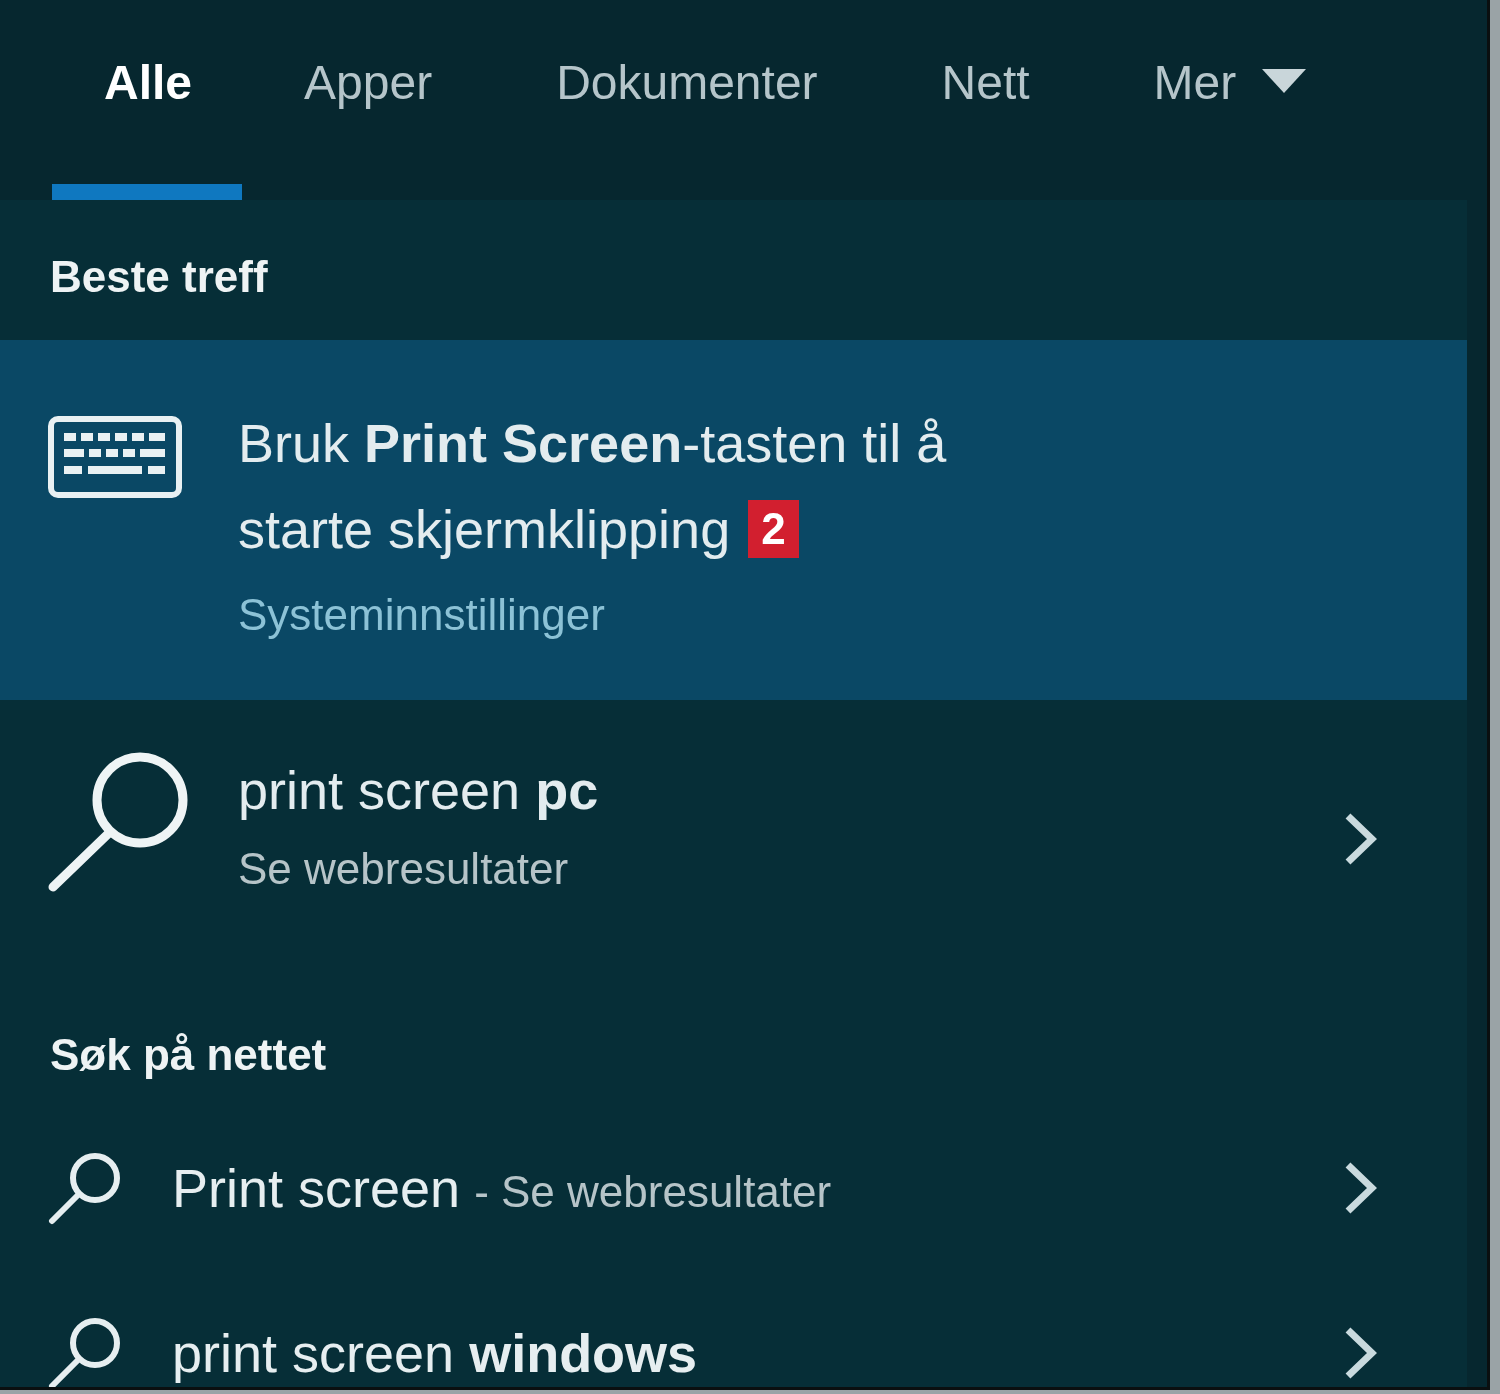 The height and width of the screenshot is (1394, 1500). What do you see at coordinates (435, 1352) in the screenshot?
I see `suggestion-text: print screen windows` at bounding box center [435, 1352].